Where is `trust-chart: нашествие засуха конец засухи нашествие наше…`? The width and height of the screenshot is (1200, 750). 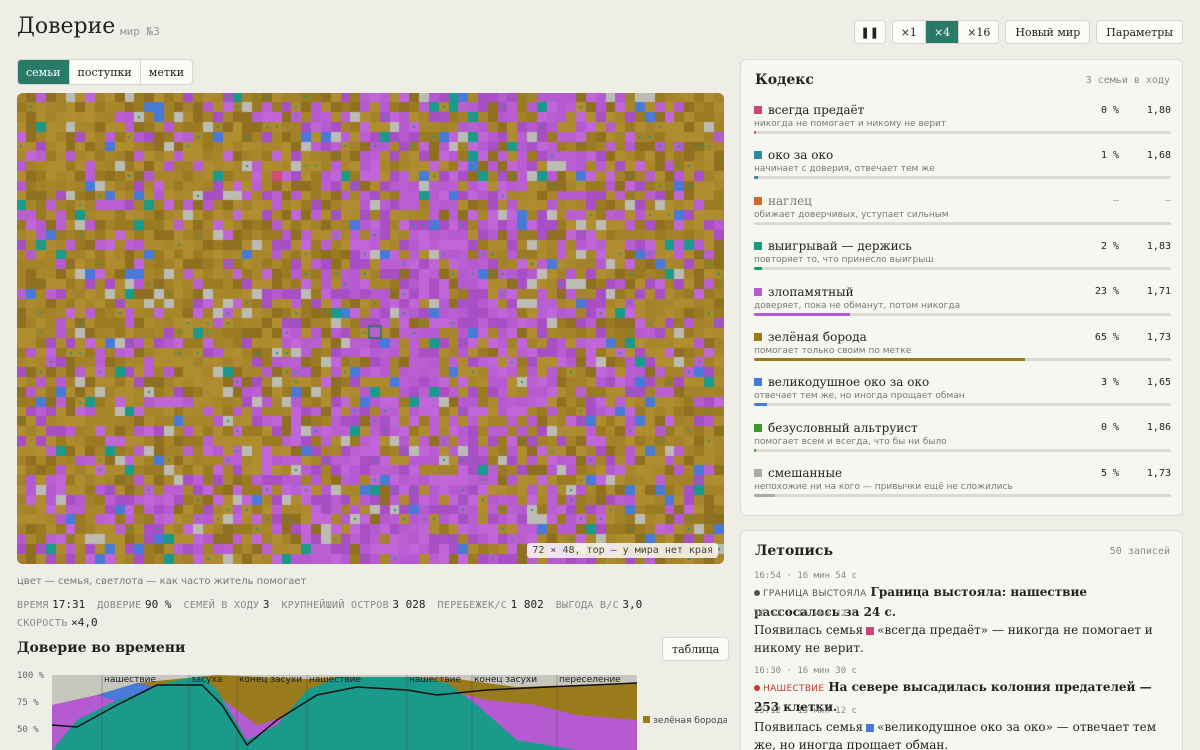 trust-chart: нашествие засуха конец засухи нашествие наше… is located at coordinates (372, 707).